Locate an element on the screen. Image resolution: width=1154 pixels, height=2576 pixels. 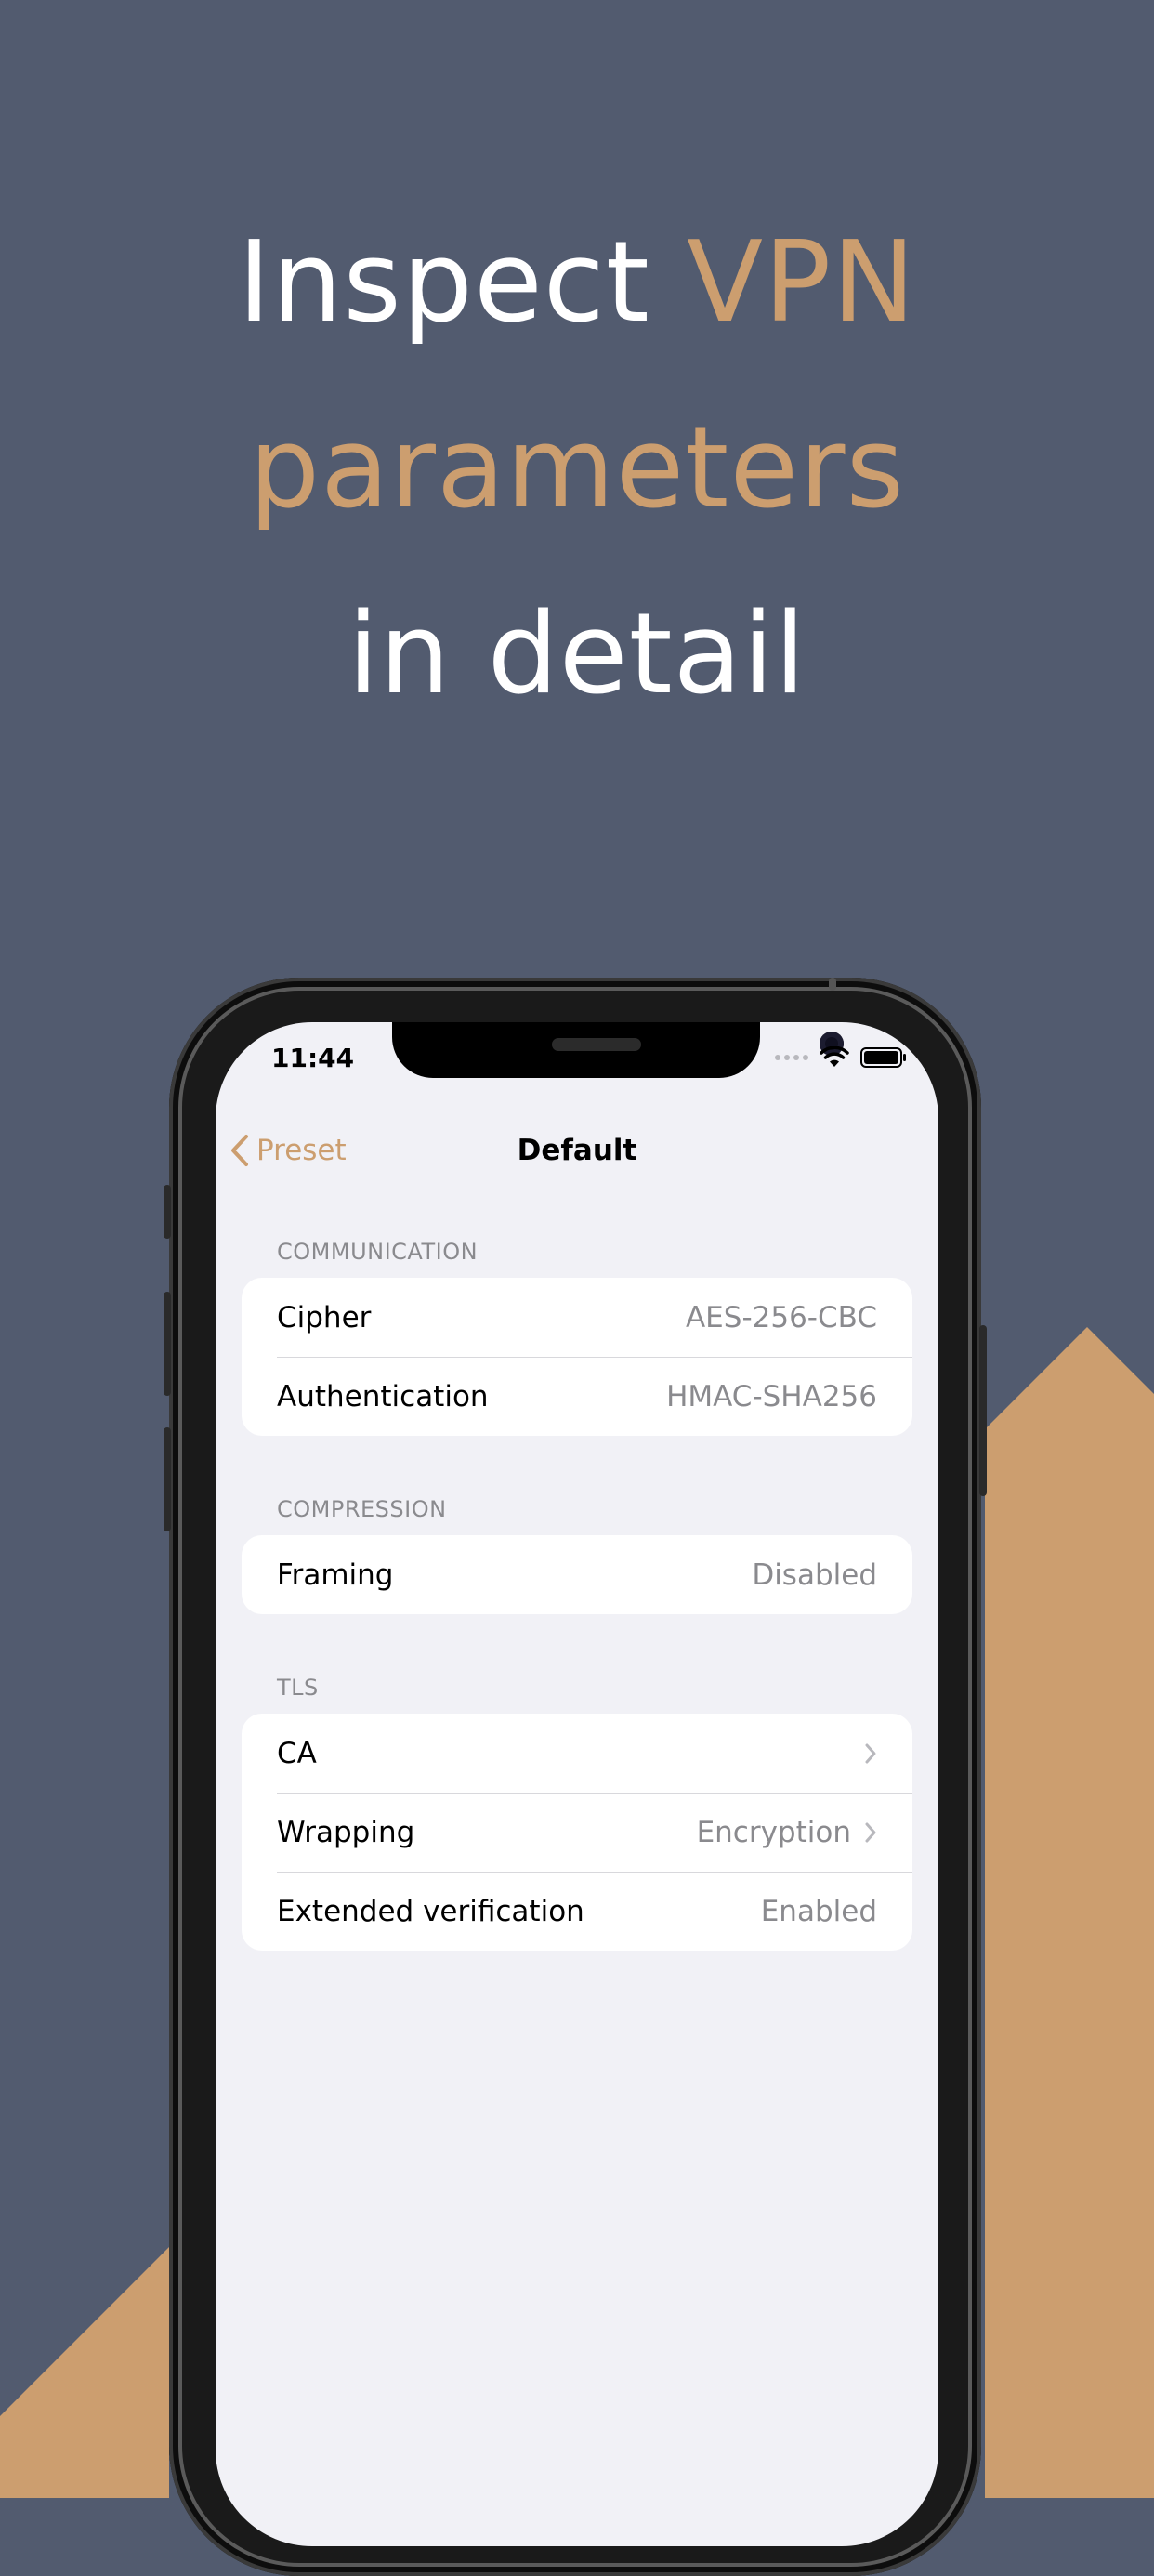
section-header-compression: COMPRESSION is located at coordinates (362, 1509).